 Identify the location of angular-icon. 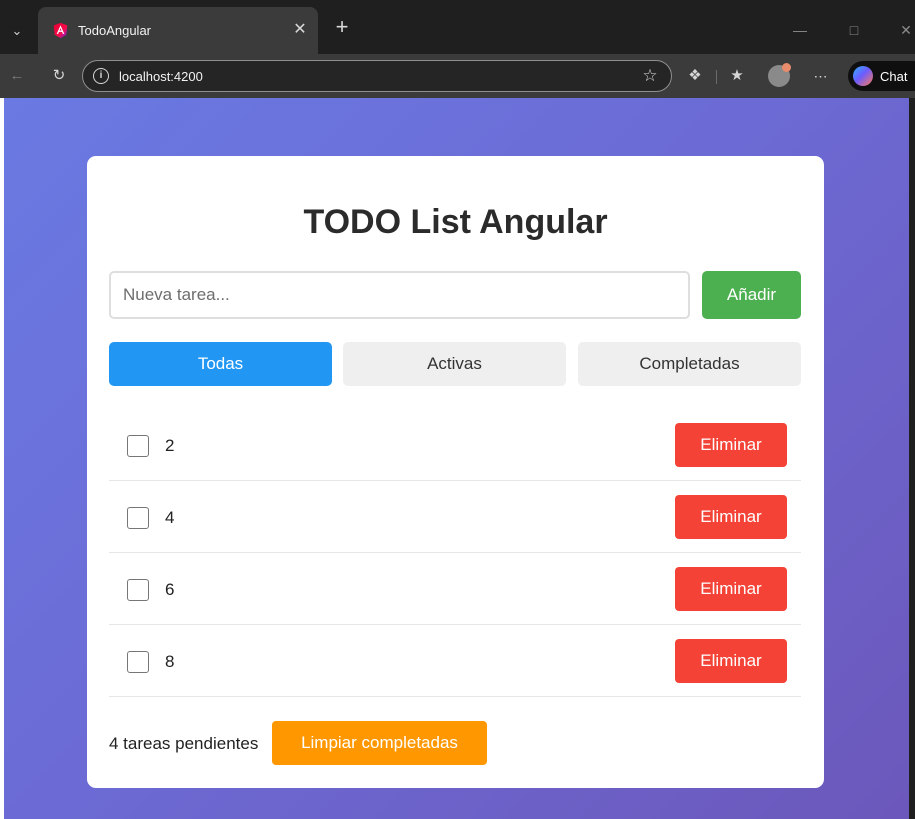
(60, 30).